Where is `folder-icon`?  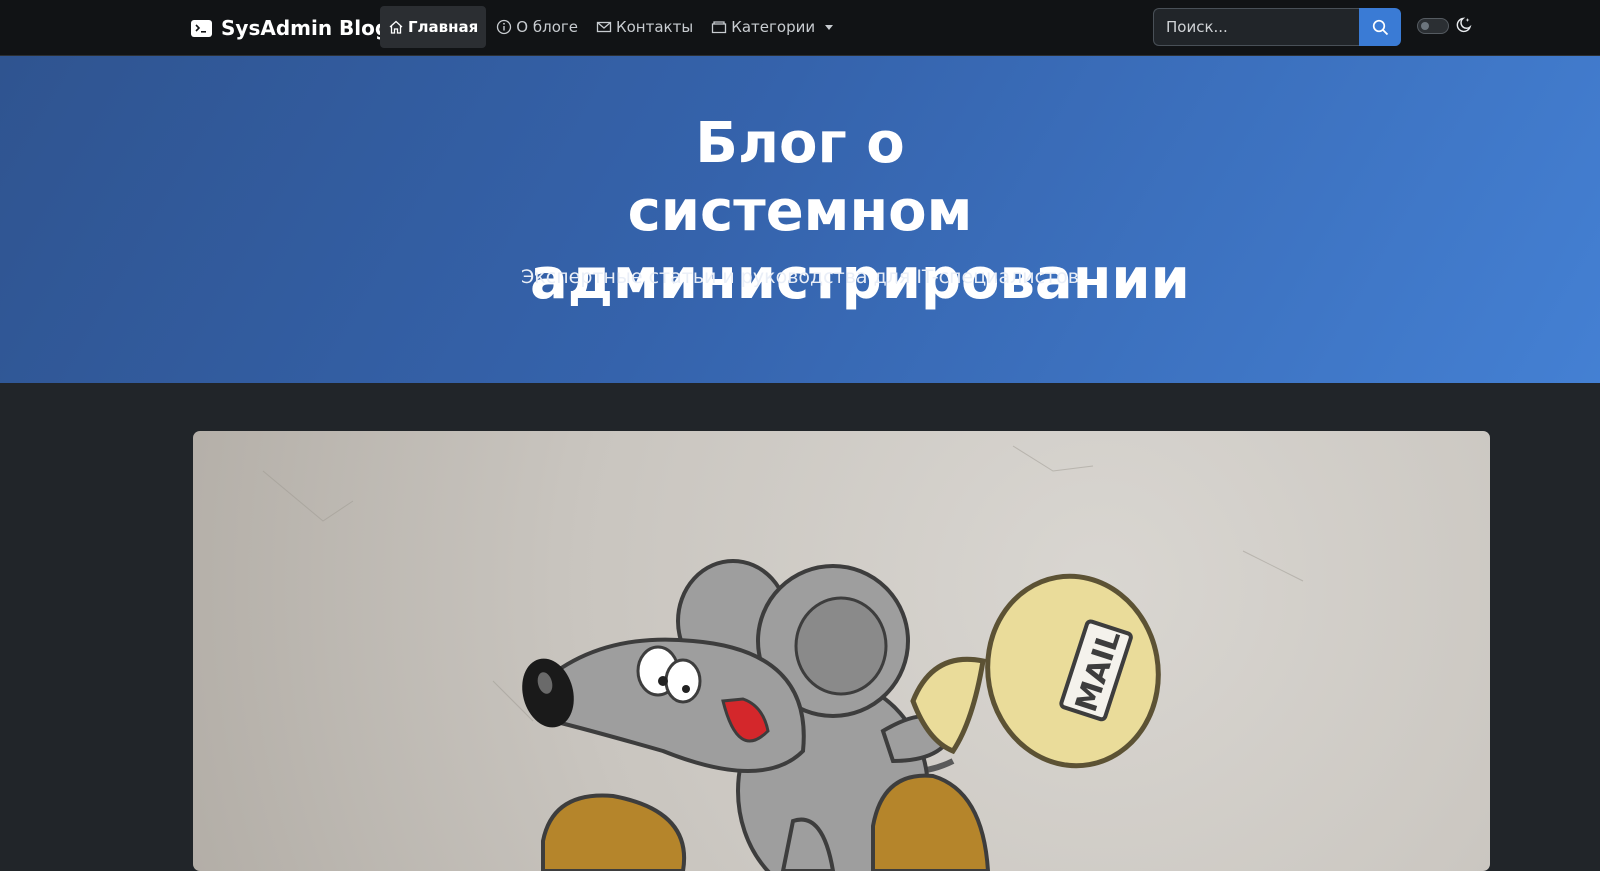 folder-icon is located at coordinates (719, 27).